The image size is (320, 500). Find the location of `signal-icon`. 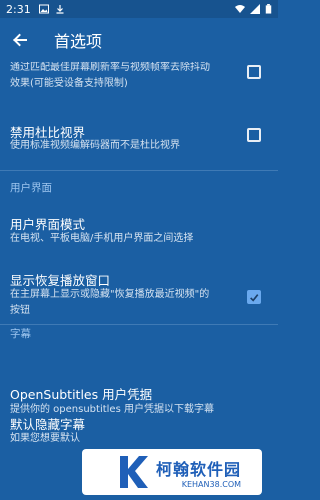

signal-icon is located at coordinates (255, 9).